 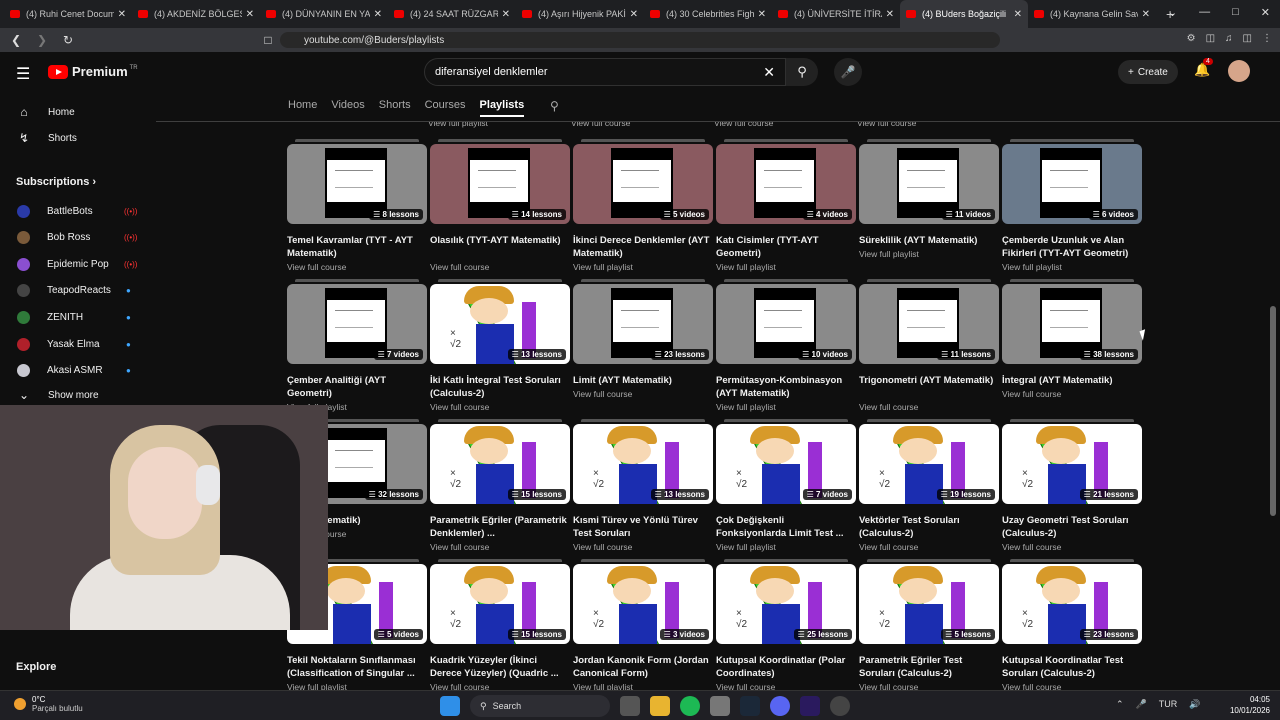 I want to click on sidebar-item-home: ⌂ Home, so click(x=78, y=112).